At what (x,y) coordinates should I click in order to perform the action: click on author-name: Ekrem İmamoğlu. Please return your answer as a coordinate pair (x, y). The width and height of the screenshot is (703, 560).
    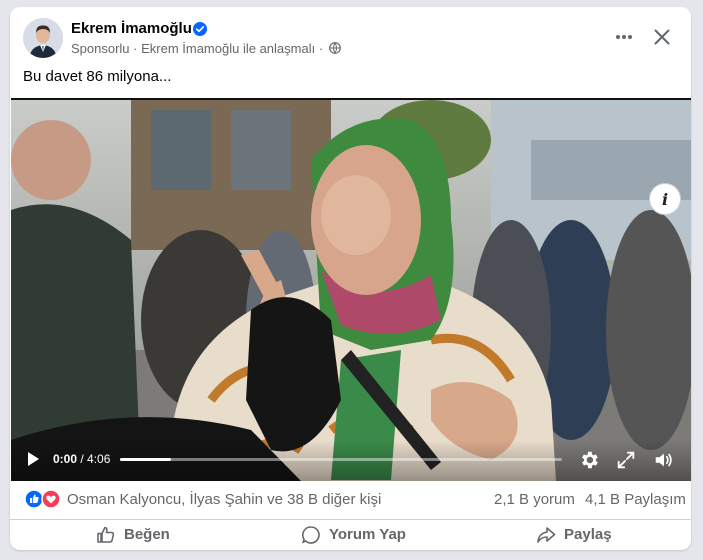
    Looking at the image, I should click on (131, 28).